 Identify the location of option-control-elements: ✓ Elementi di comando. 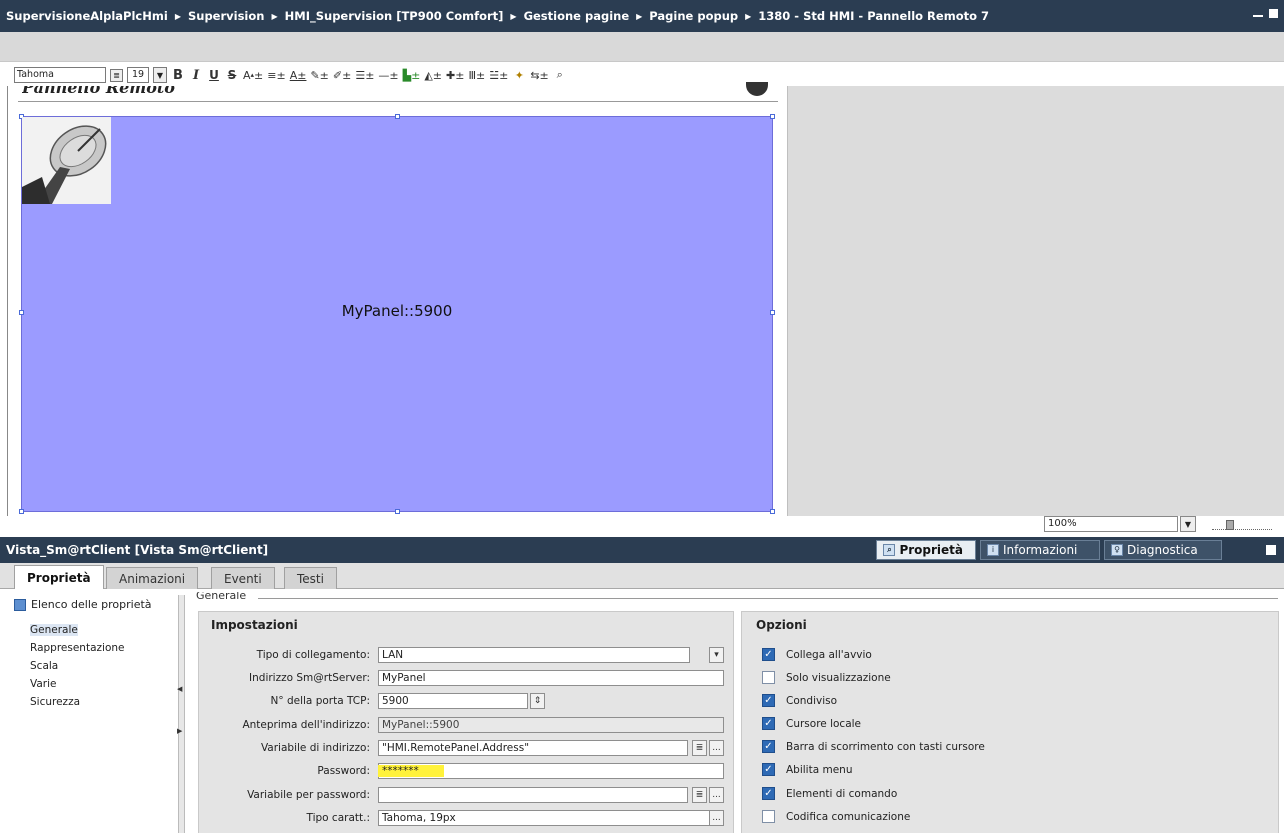
(829, 793).